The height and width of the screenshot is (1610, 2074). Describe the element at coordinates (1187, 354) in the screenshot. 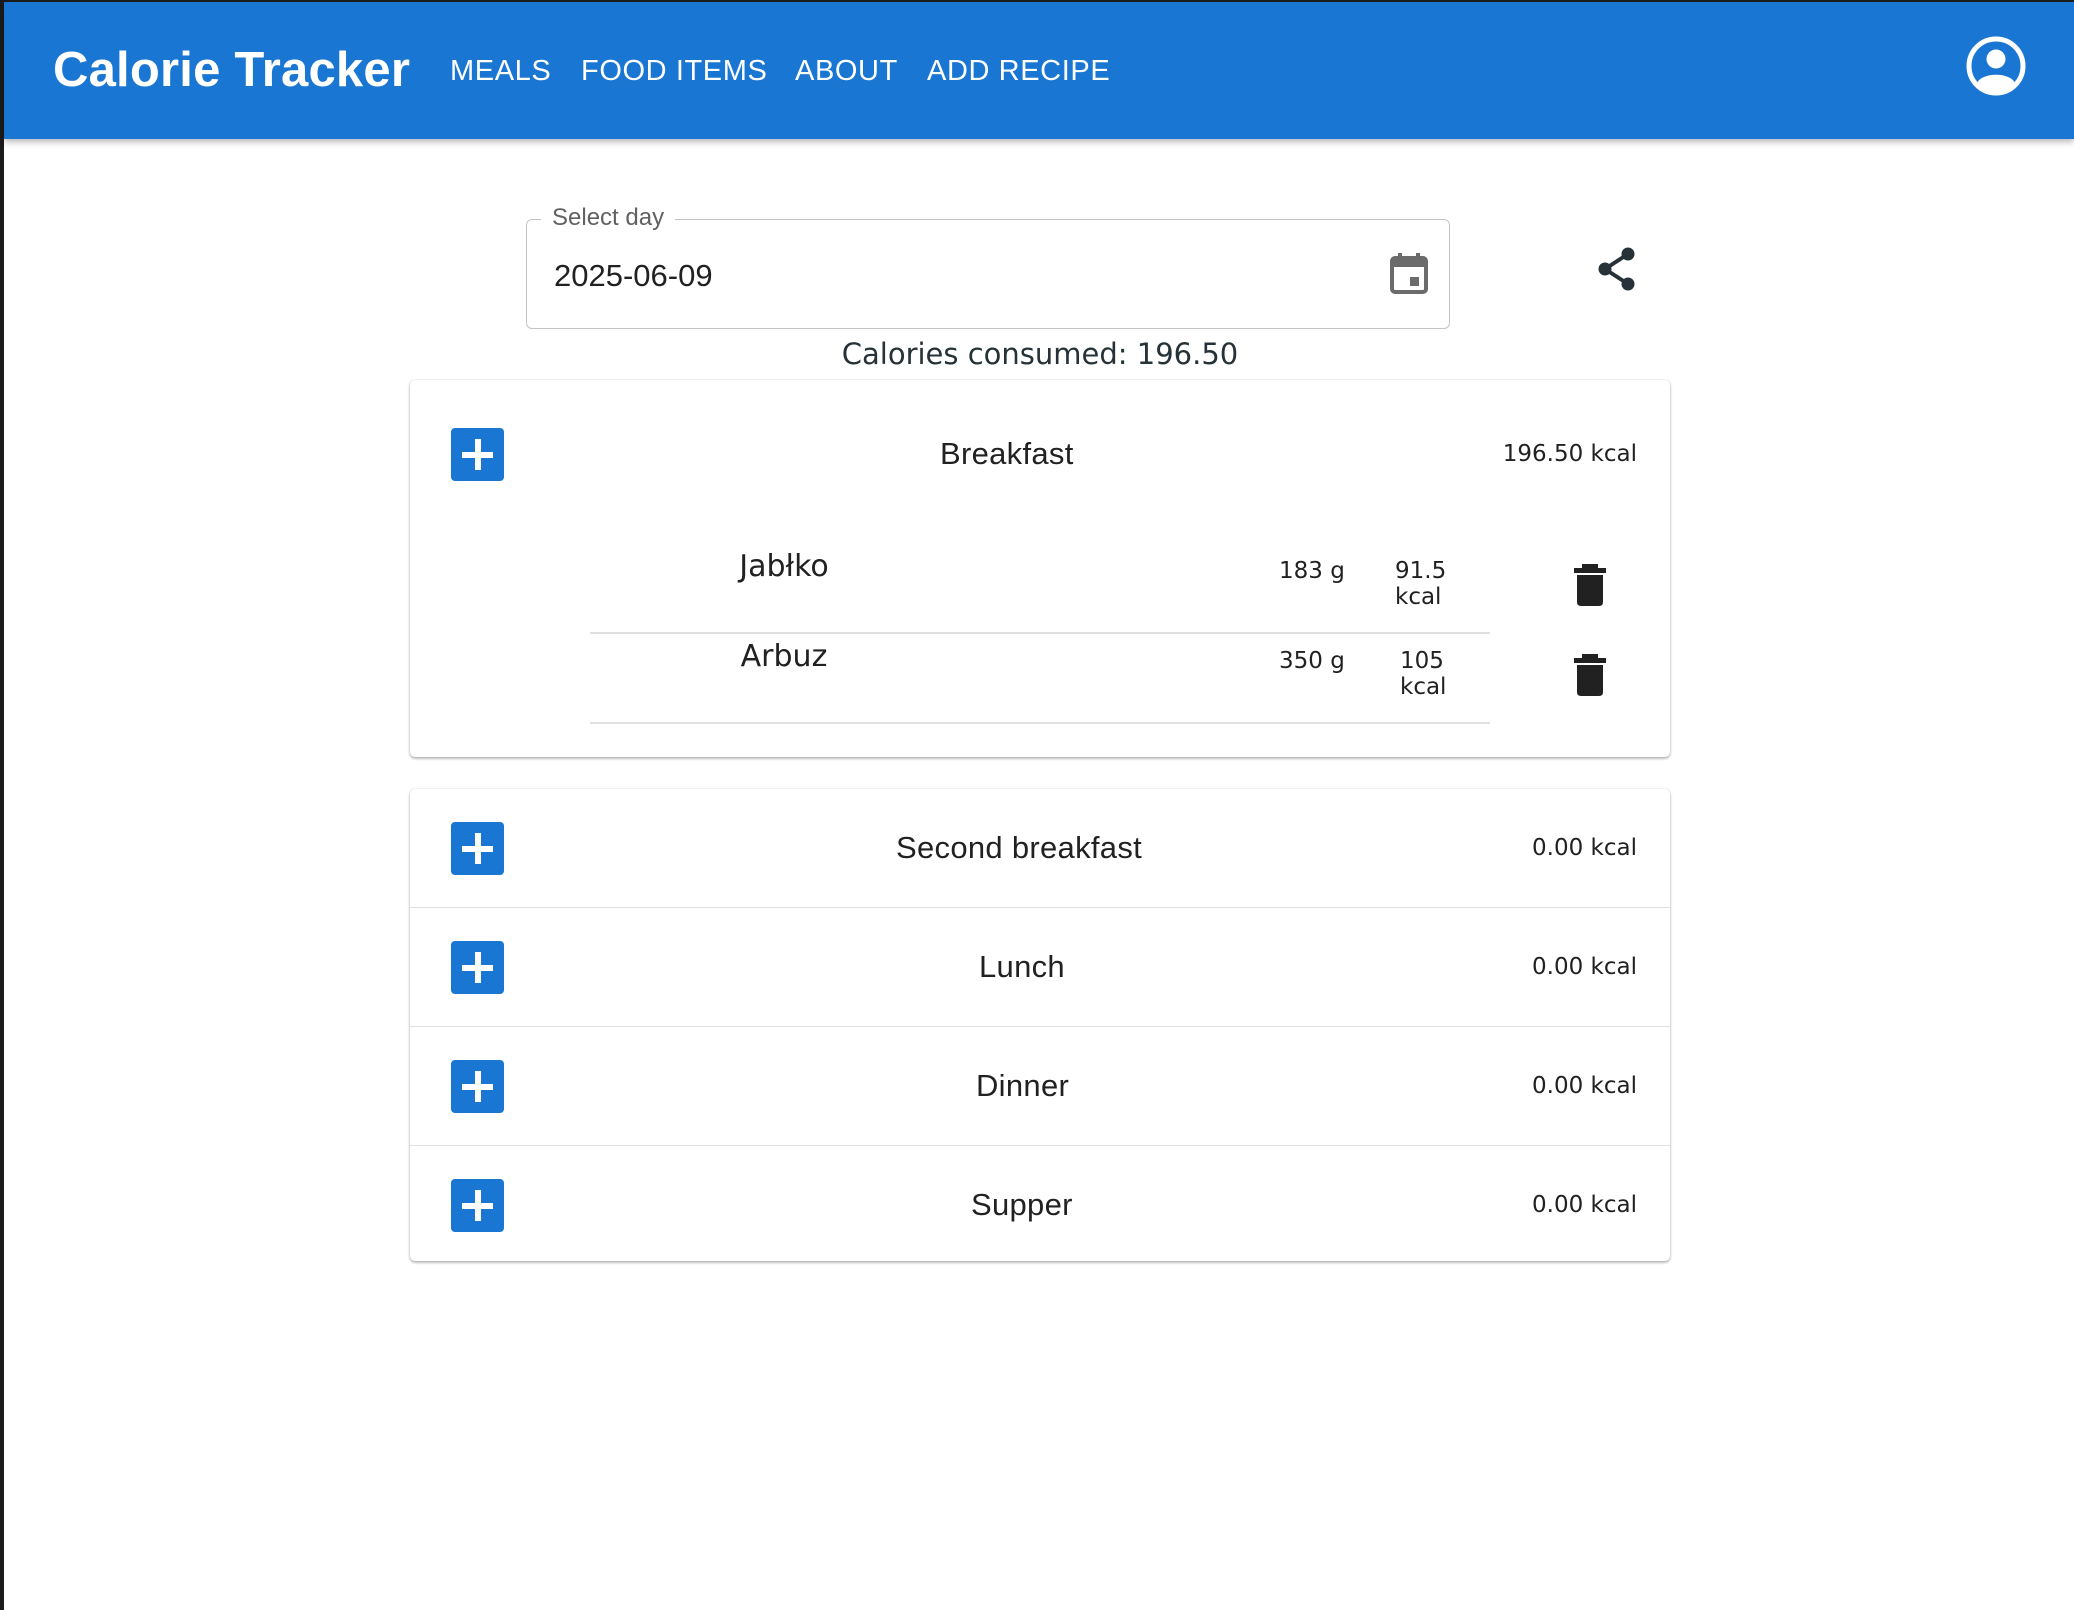

I see `calories-consumed-value: 196.50` at that location.